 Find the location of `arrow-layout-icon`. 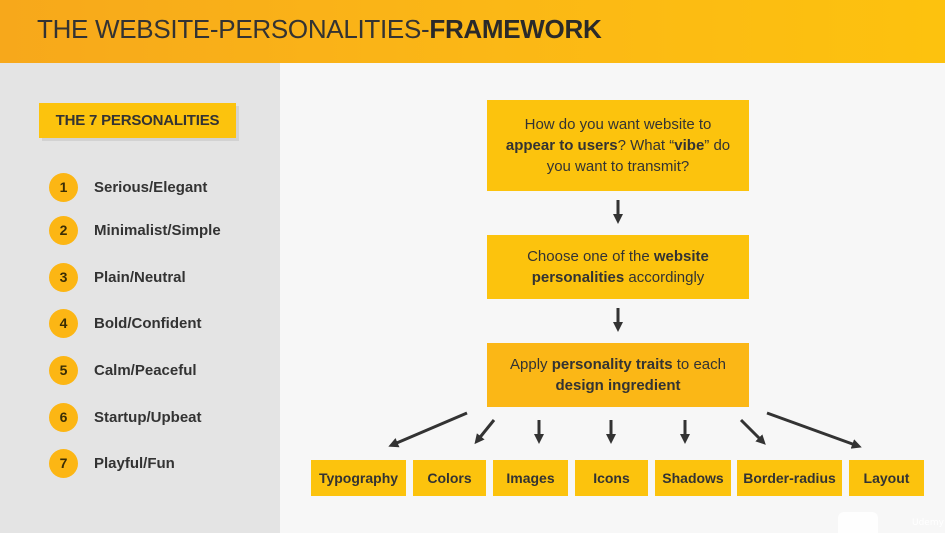

arrow-layout-icon is located at coordinates (814, 430).